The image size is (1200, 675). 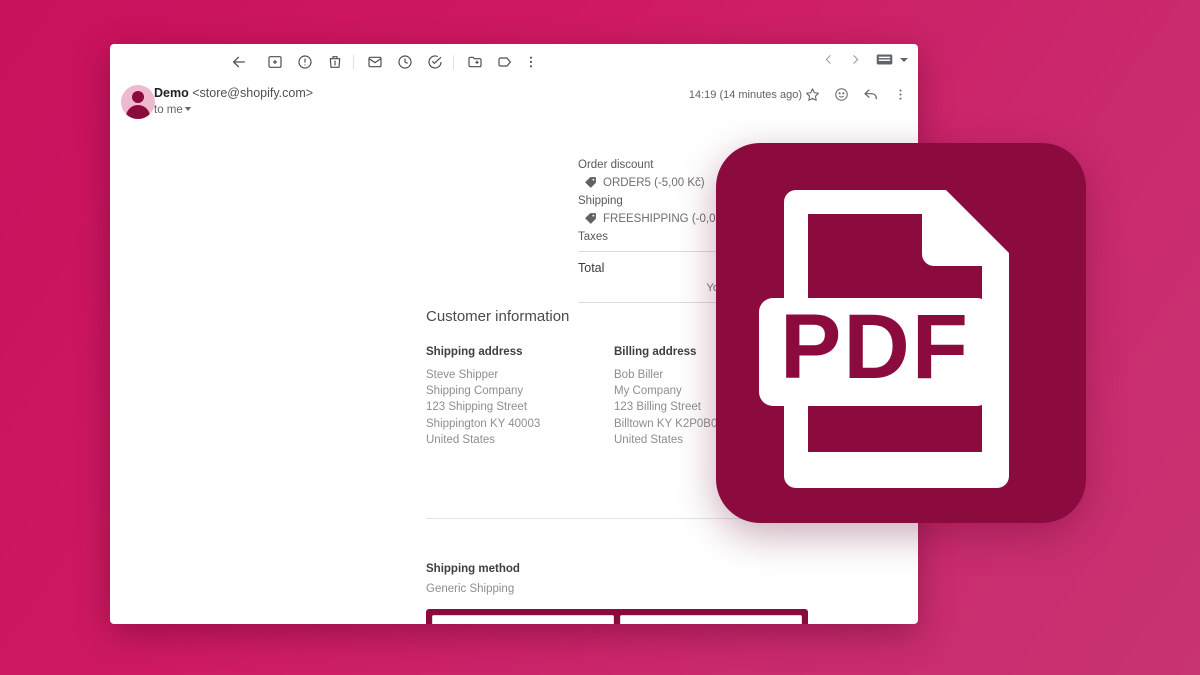 I want to click on total-label: Total, so click(x=591, y=268).